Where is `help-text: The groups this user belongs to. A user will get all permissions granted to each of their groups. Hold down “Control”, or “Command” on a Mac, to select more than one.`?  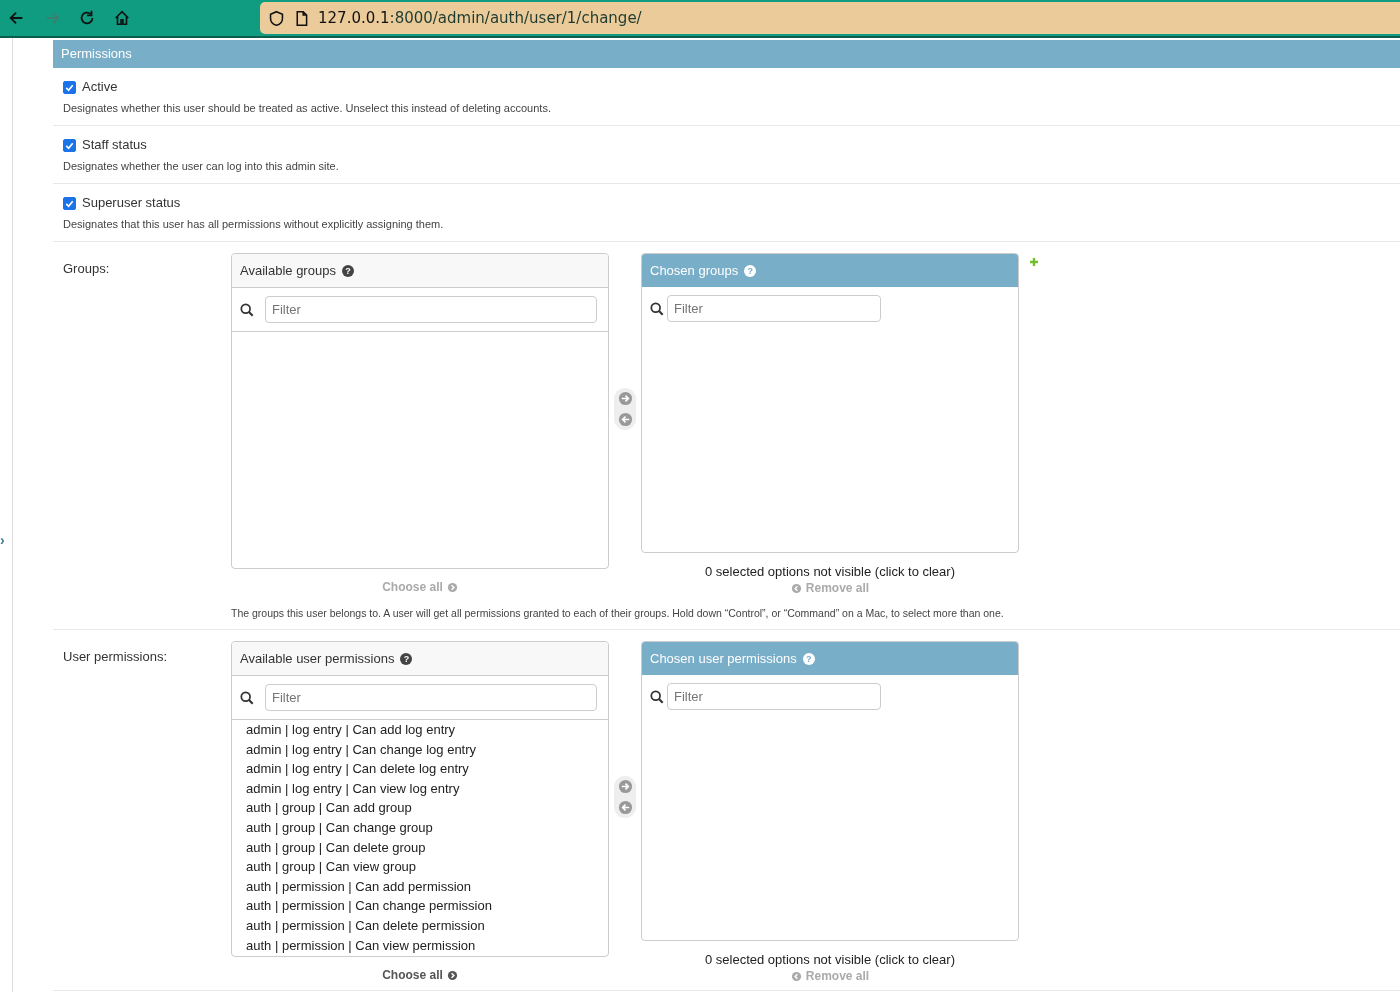
help-text: The groups this user belongs to. A user will get all permissions granted to each of their groups. Hold down “Control”, or “Command” on a Mac, to select more than one. is located at coordinates (618, 613).